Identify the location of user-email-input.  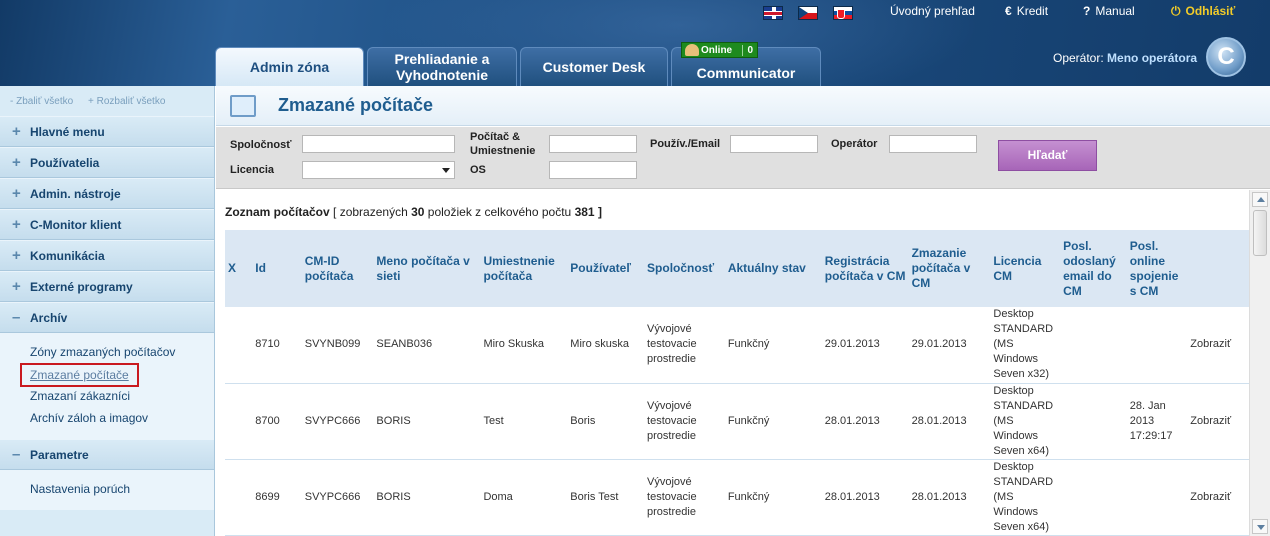
(774, 144).